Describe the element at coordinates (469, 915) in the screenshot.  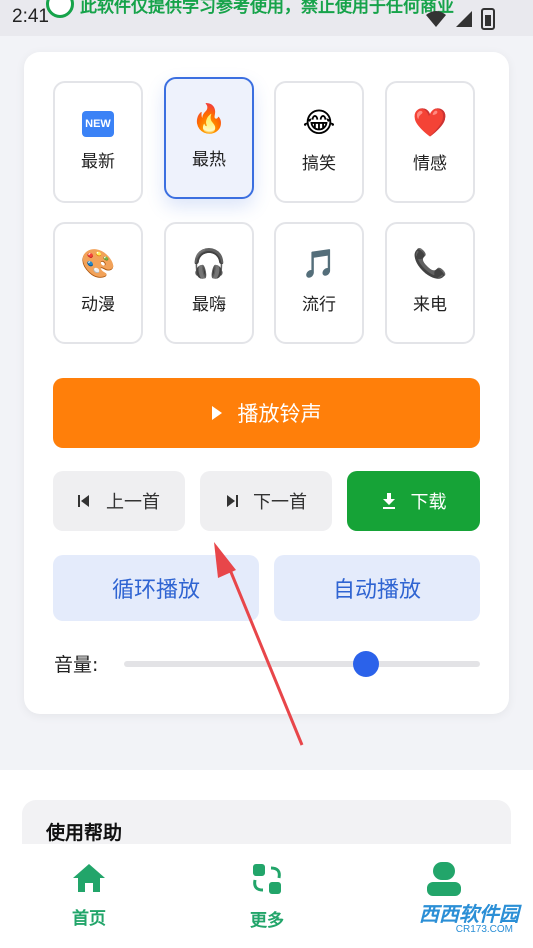
I see `watermark-logo: 西西软件园` at that location.